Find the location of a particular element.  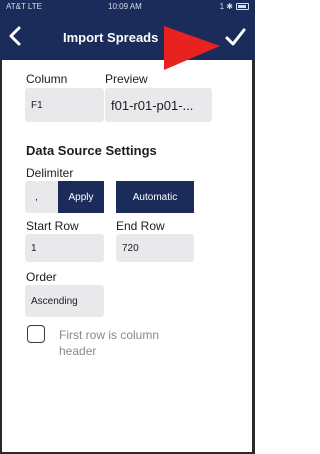

automatic-button: Automatic is located at coordinates (155, 197).